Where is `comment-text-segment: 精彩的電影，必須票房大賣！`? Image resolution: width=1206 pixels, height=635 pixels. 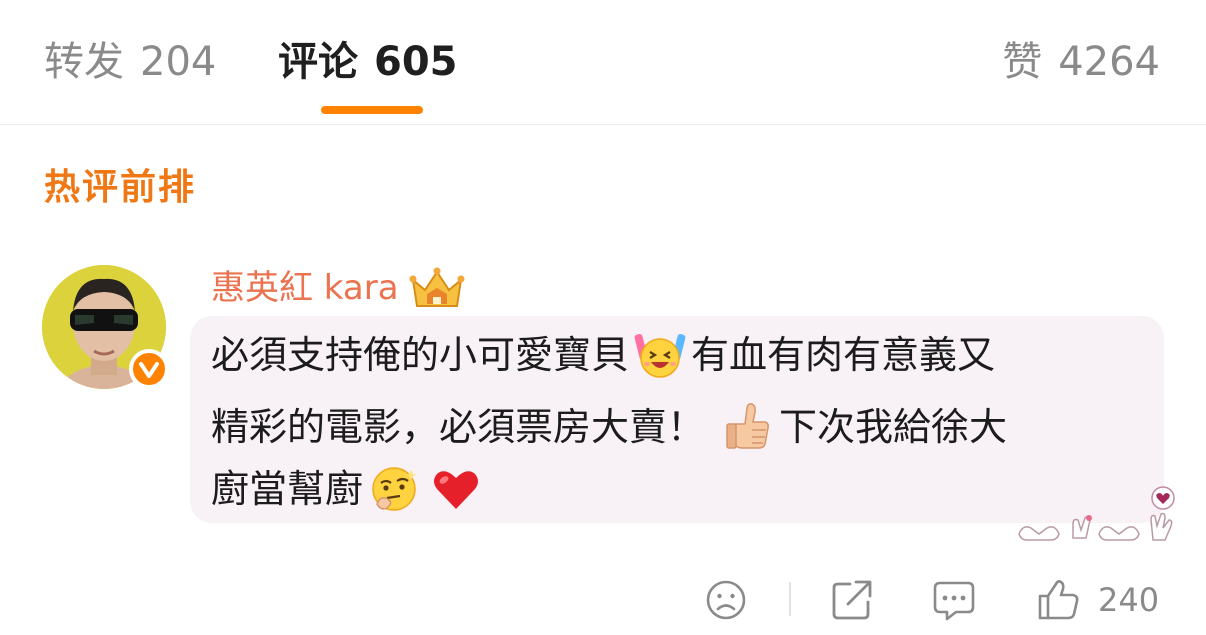
comment-text-segment: 精彩的電影，必須票房大賣！ is located at coordinates (458, 427).